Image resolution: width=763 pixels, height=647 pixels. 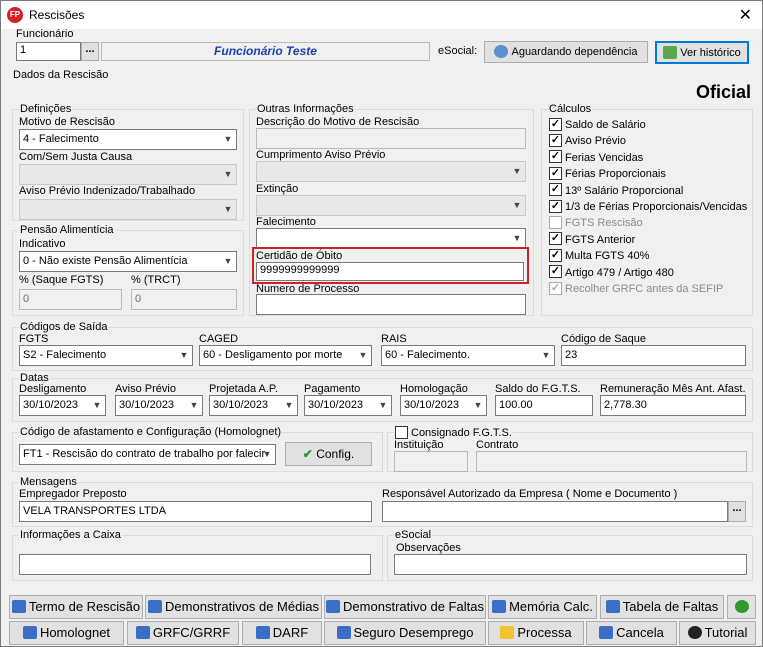 I want to click on calculo-checkbox: Artigo 479 / Artigo 480, so click(x=611, y=273).